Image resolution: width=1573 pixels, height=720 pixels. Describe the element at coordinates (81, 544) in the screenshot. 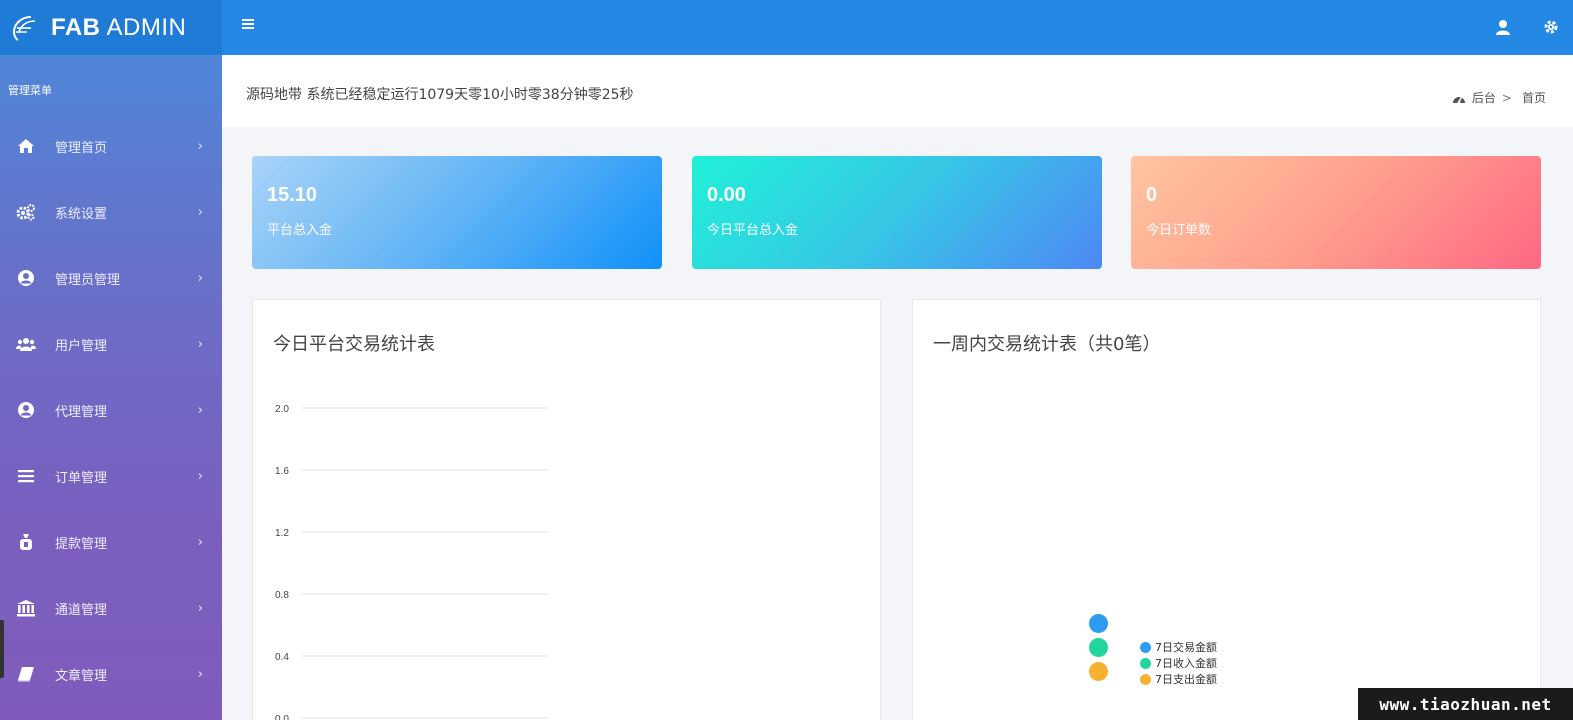

I see `sidebar-item-label: 提款管理` at that location.